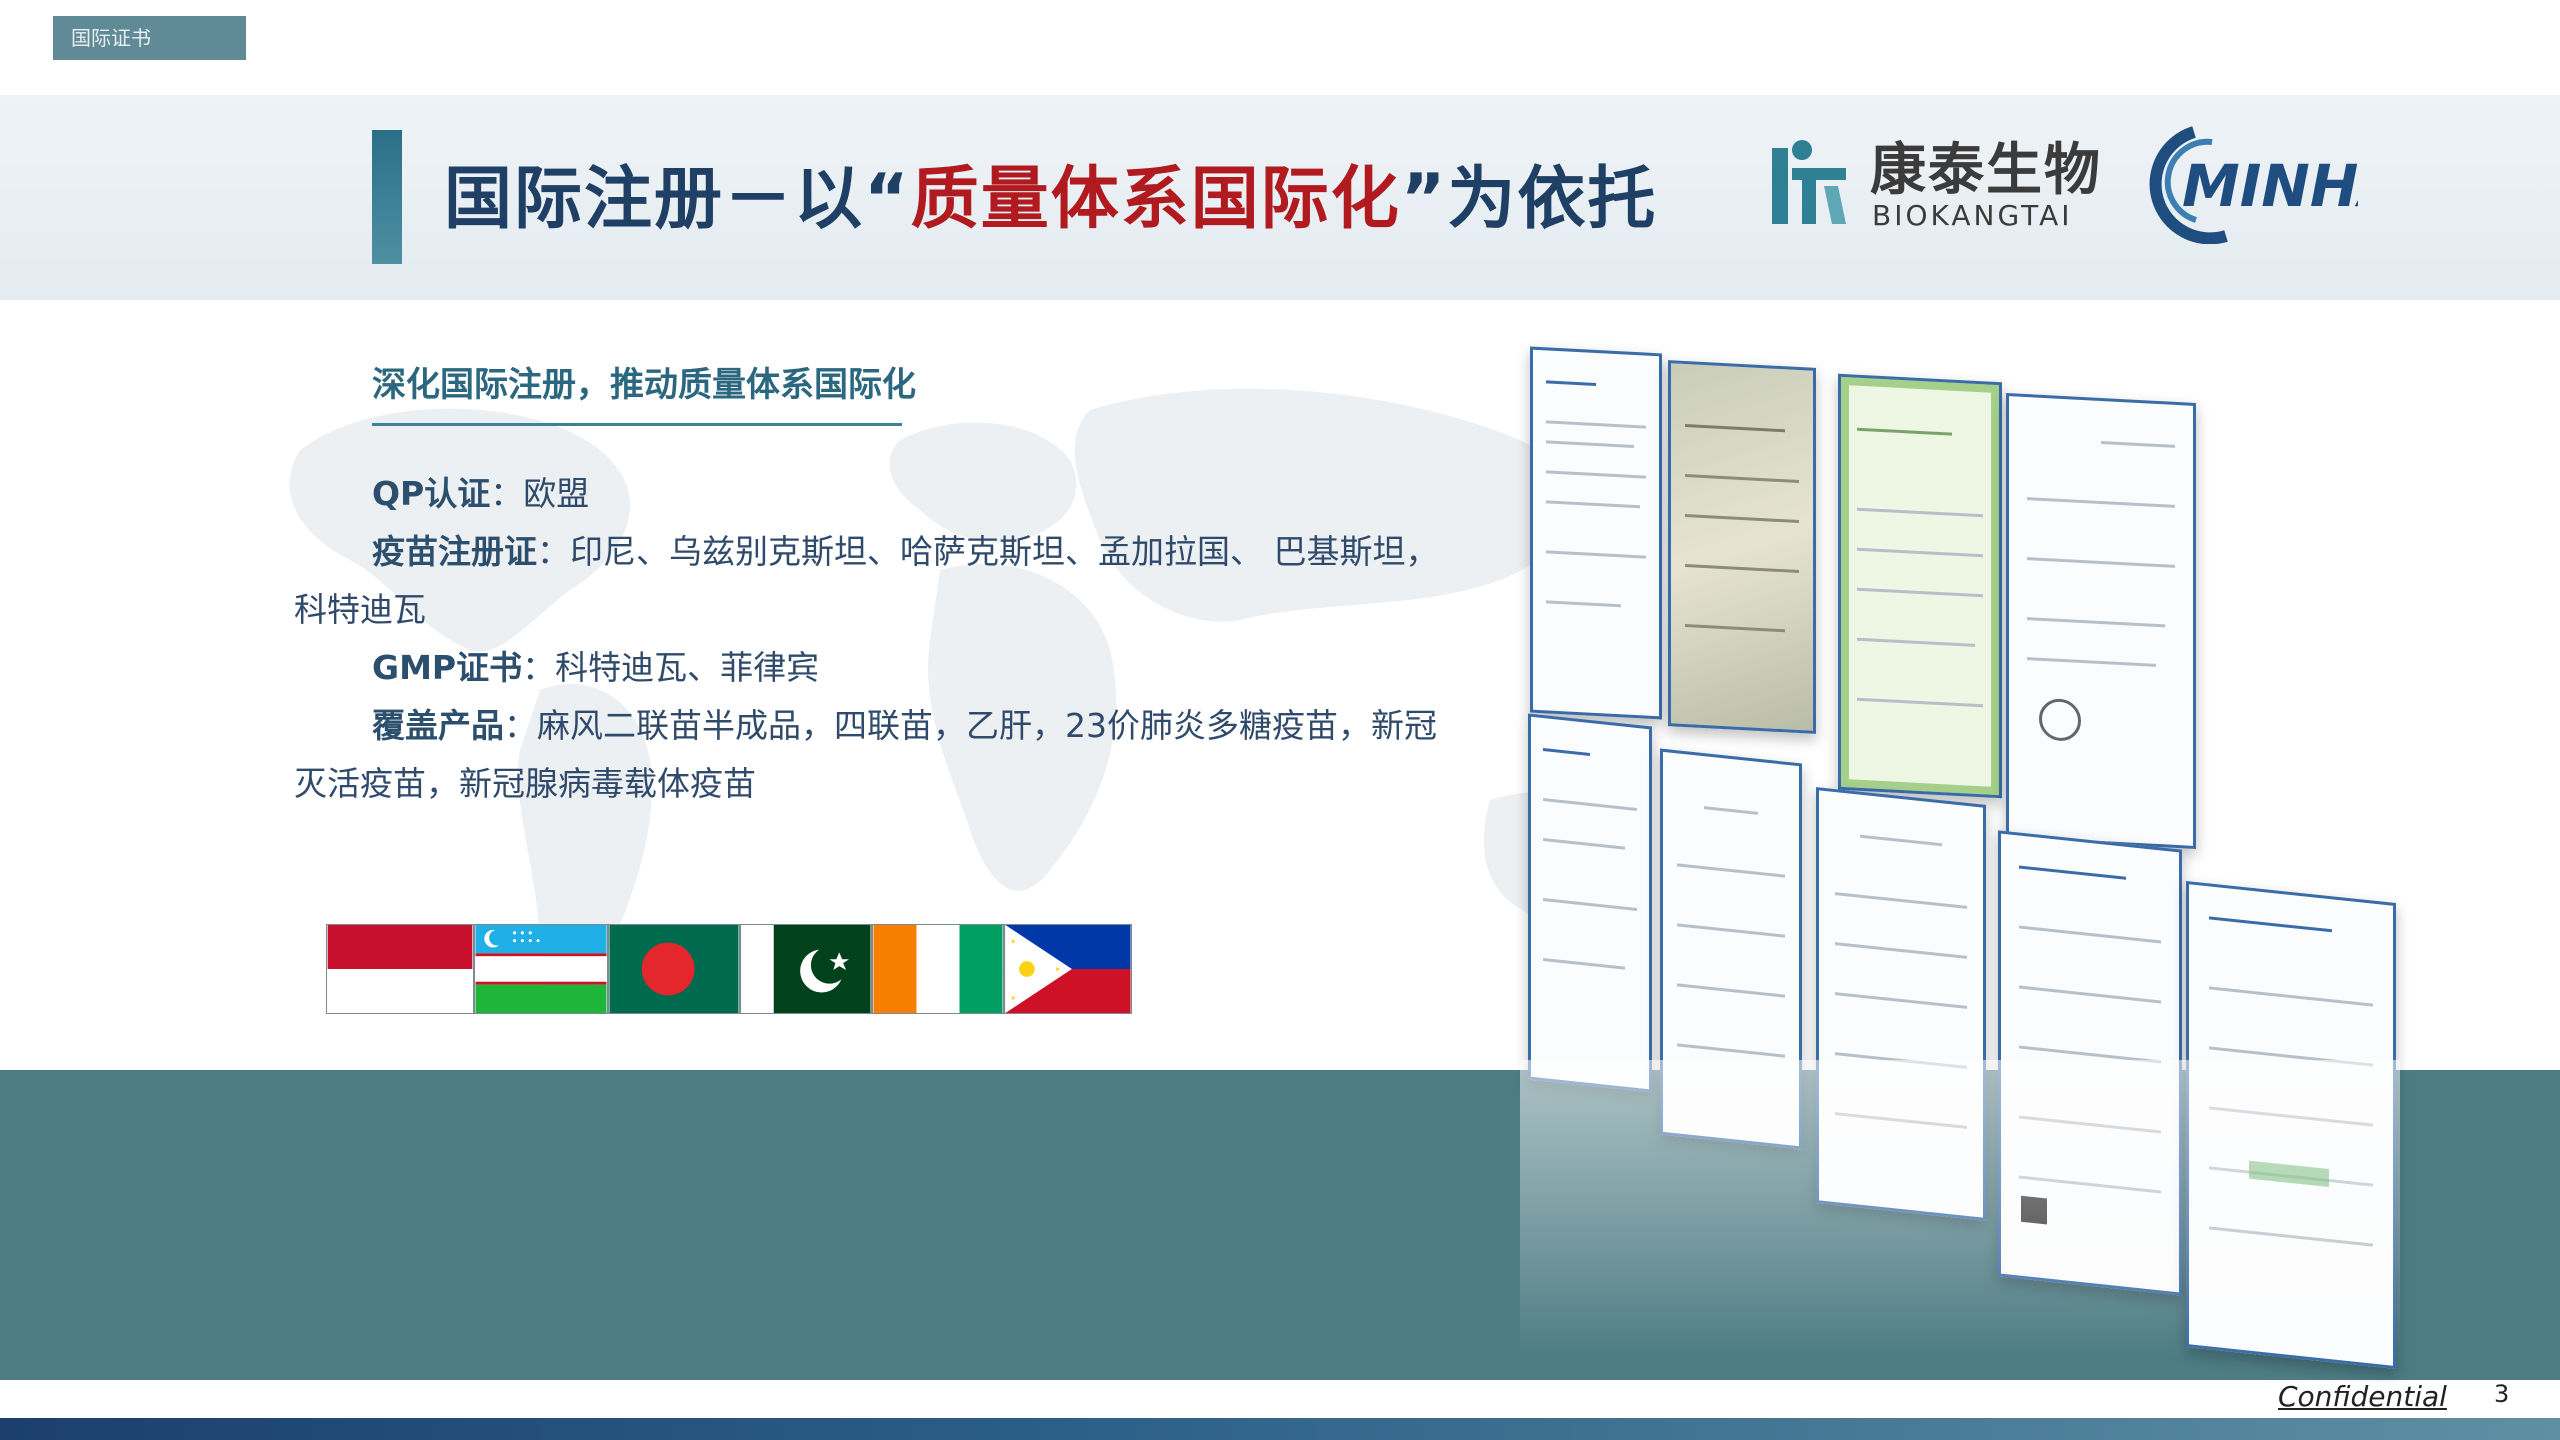  I want to click on gmp-label: GMP证书, so click(447, 667).